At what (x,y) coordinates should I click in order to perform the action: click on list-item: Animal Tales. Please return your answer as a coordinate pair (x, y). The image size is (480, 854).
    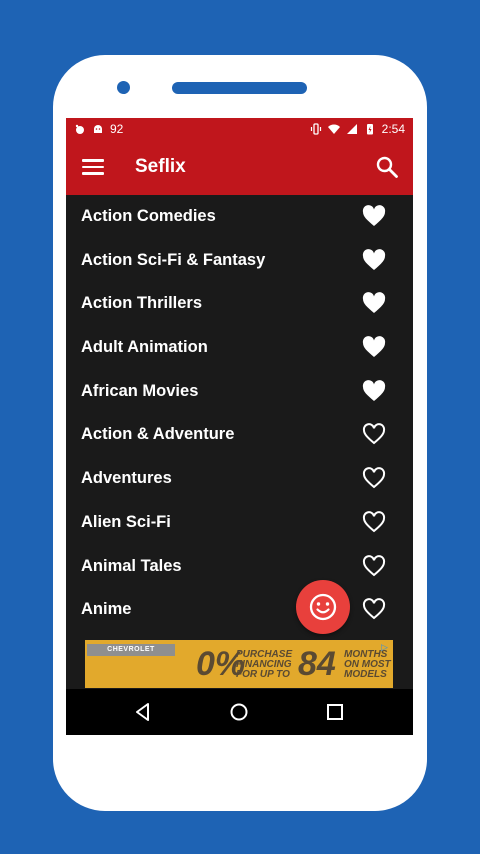
    Looking at the image, I should click on (239, 567).